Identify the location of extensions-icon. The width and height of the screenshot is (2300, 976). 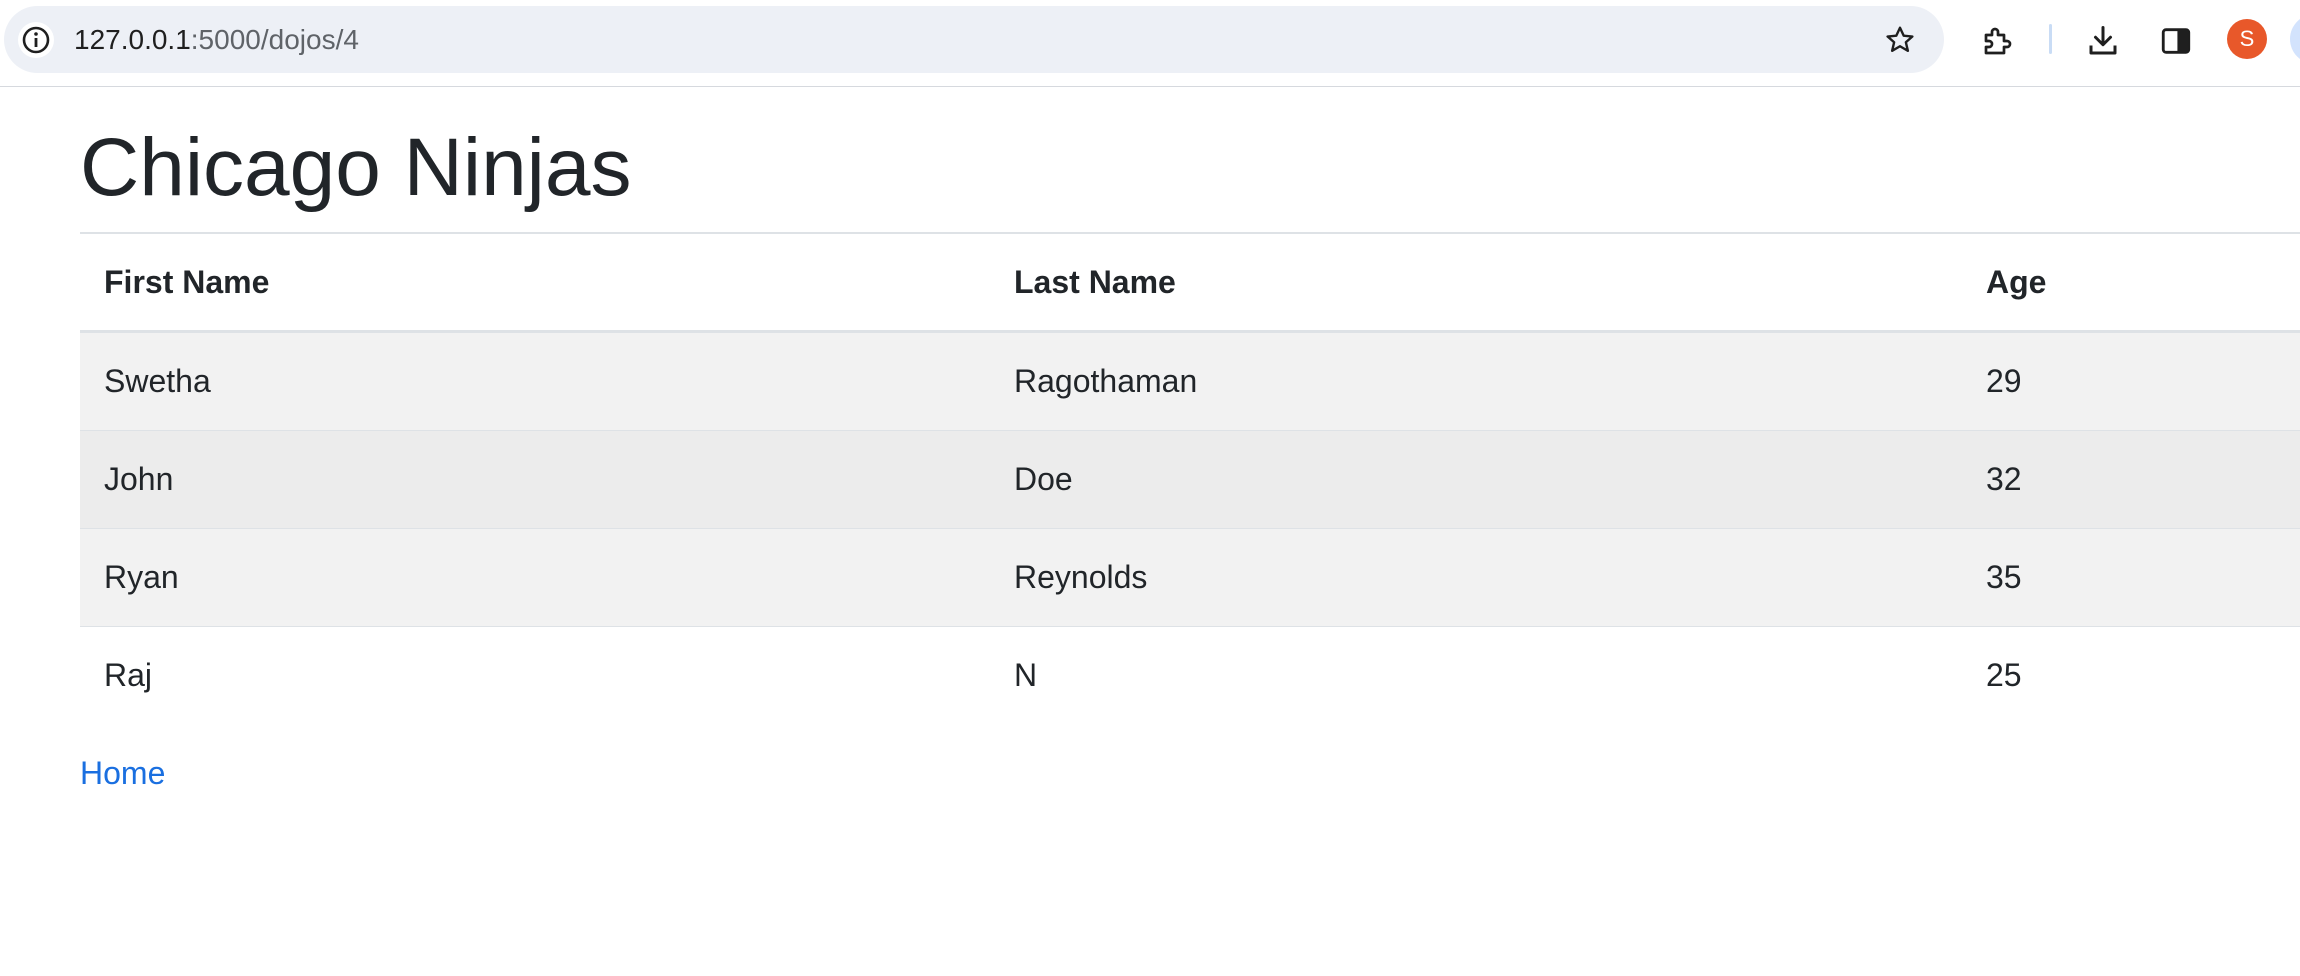
(1998, 41).